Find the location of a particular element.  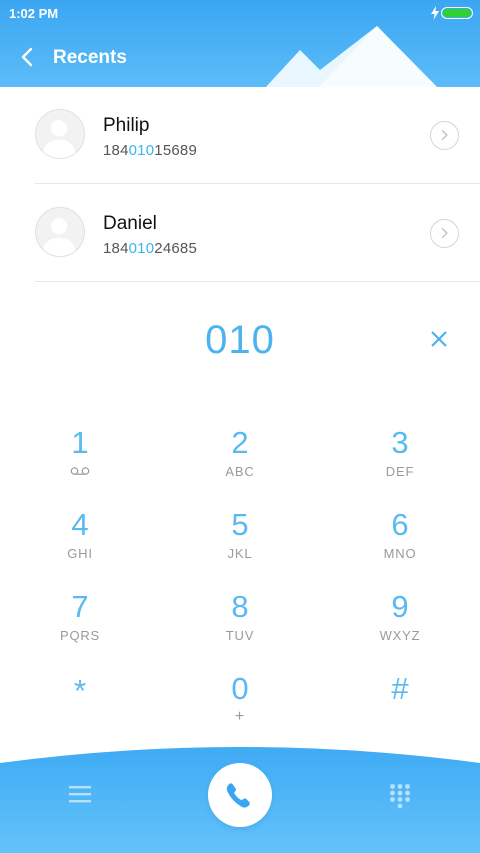

contact-name: Philip is located at coordinates (126, 125).